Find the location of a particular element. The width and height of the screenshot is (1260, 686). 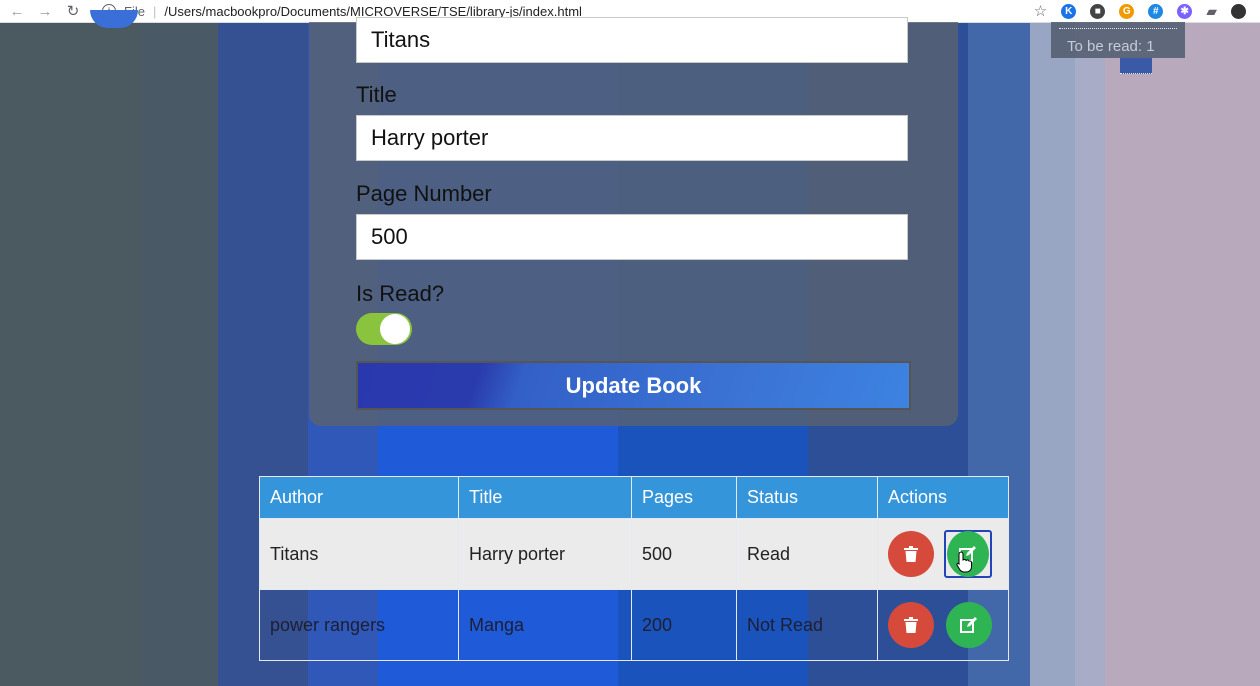

author-input: Titans is located at coordinates (632, 40).